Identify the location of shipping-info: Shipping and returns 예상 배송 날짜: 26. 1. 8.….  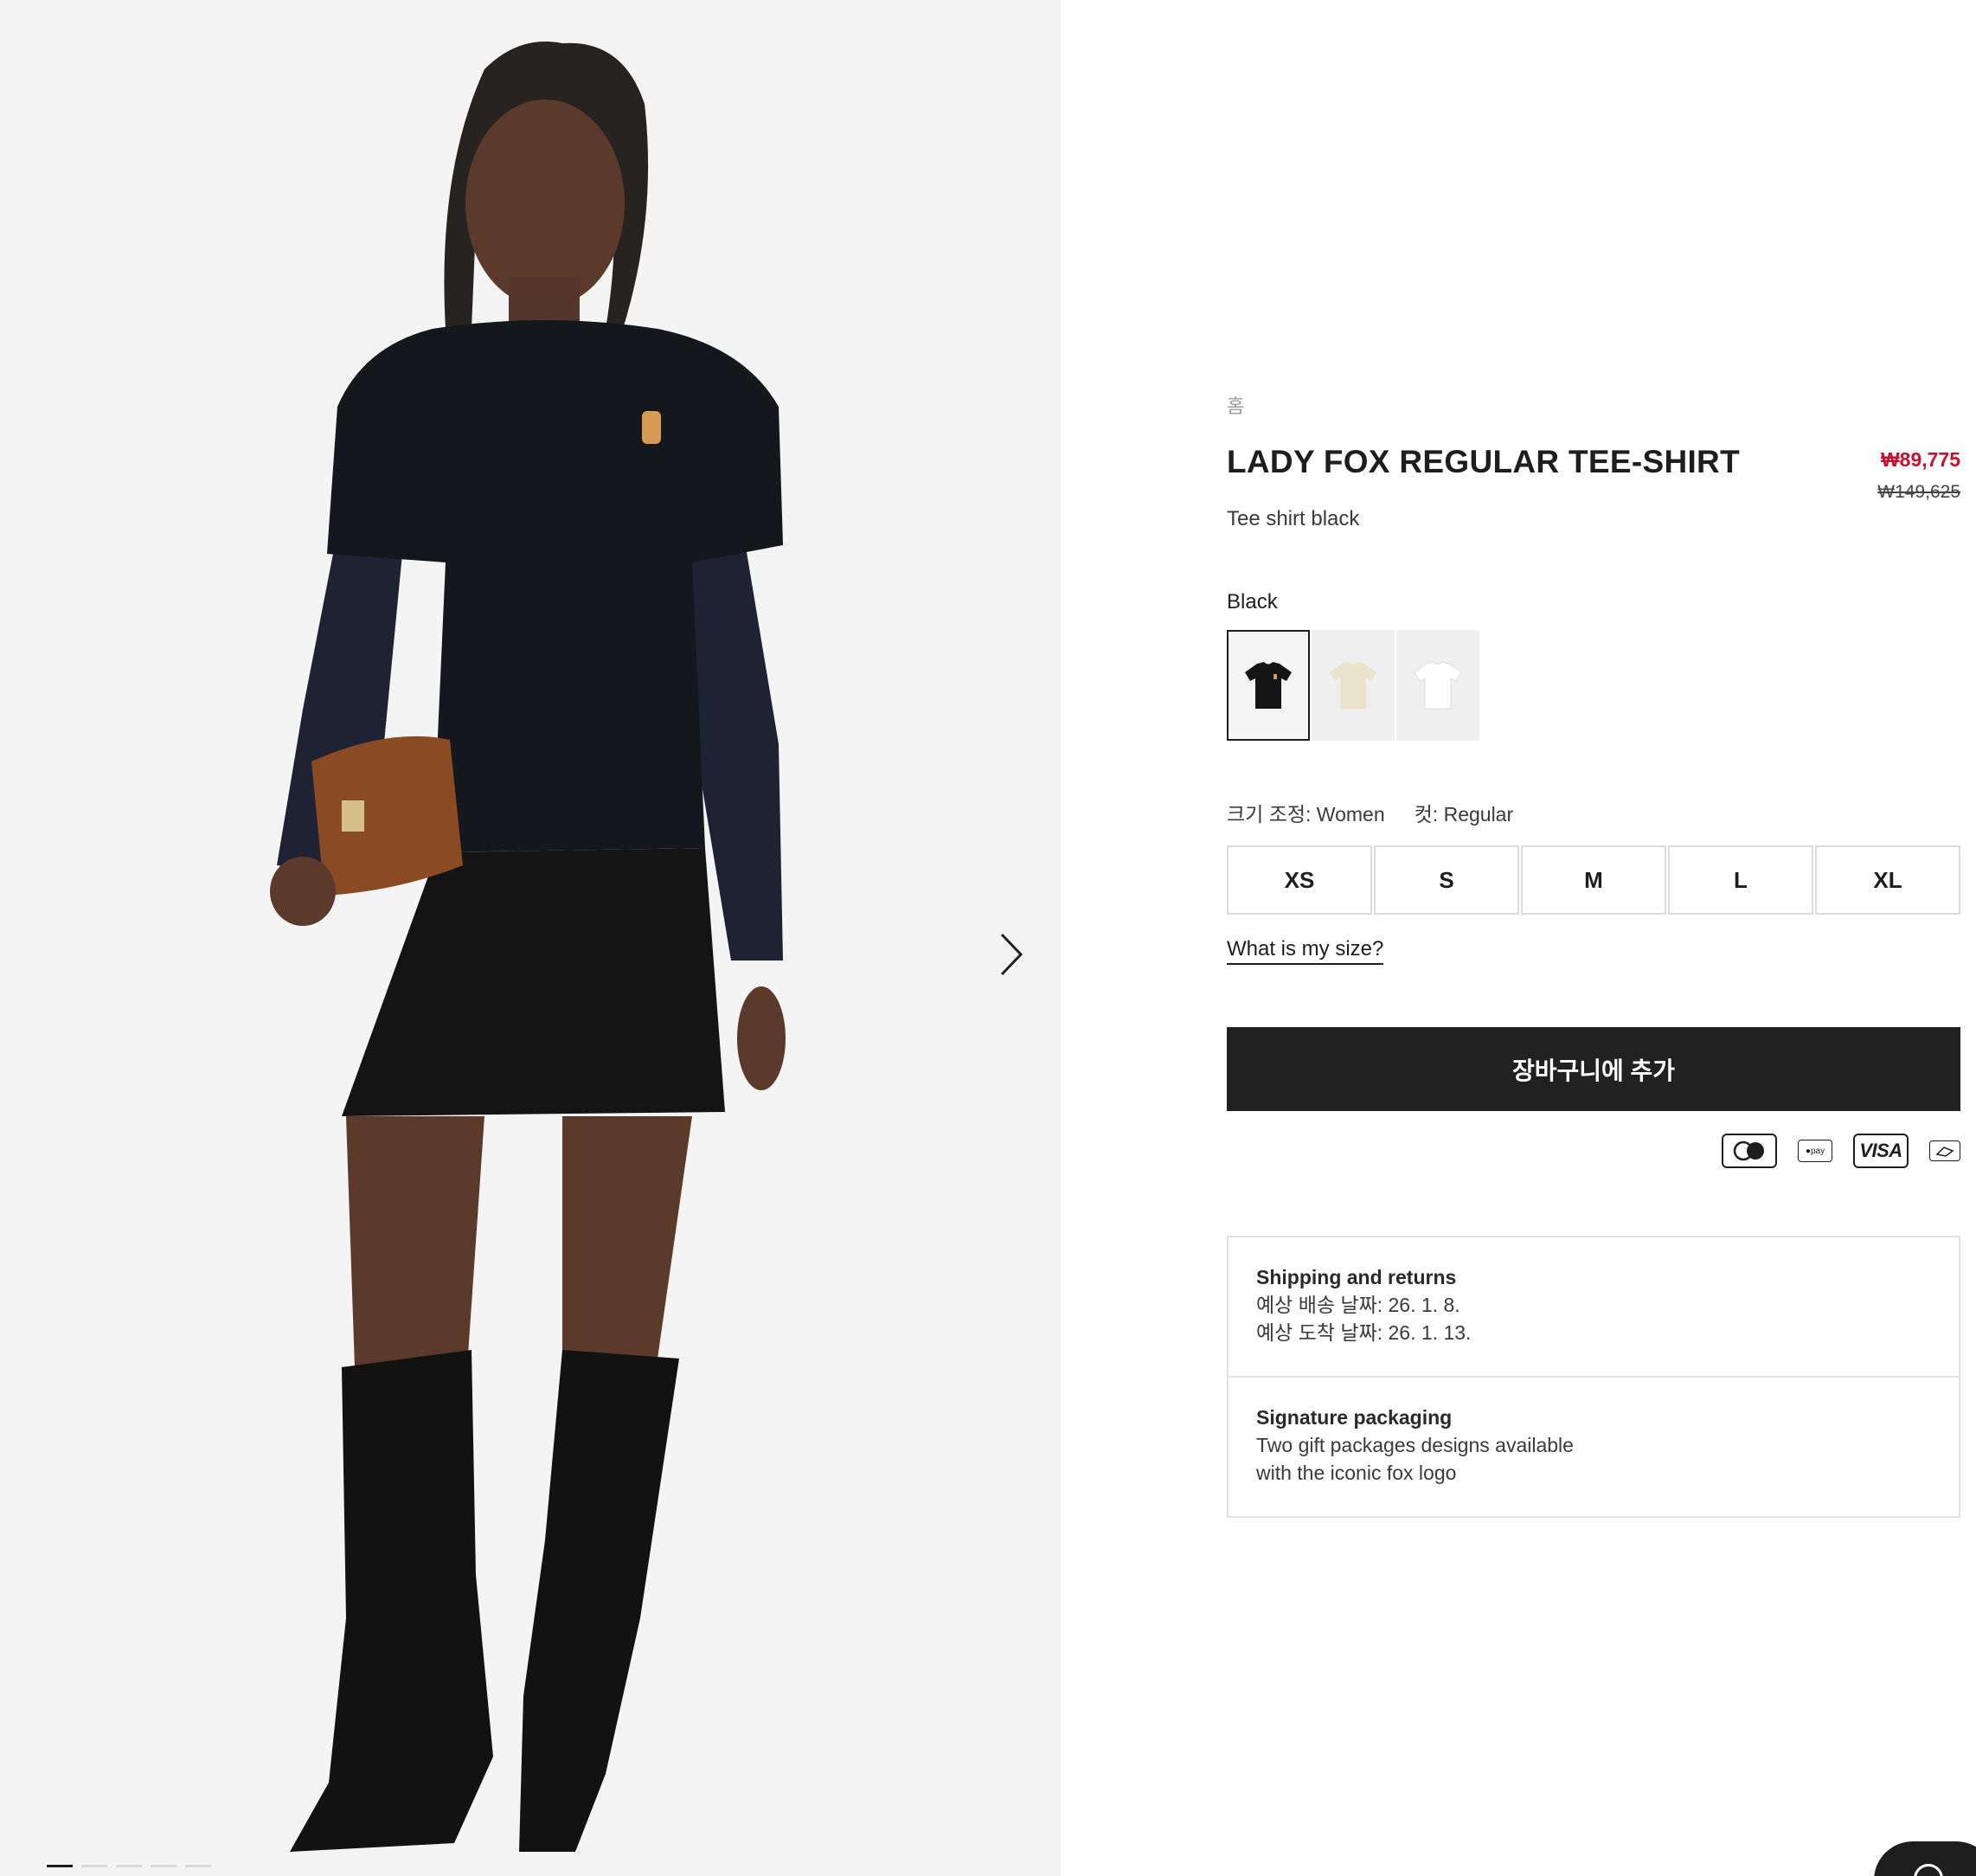
(1594, 1306).